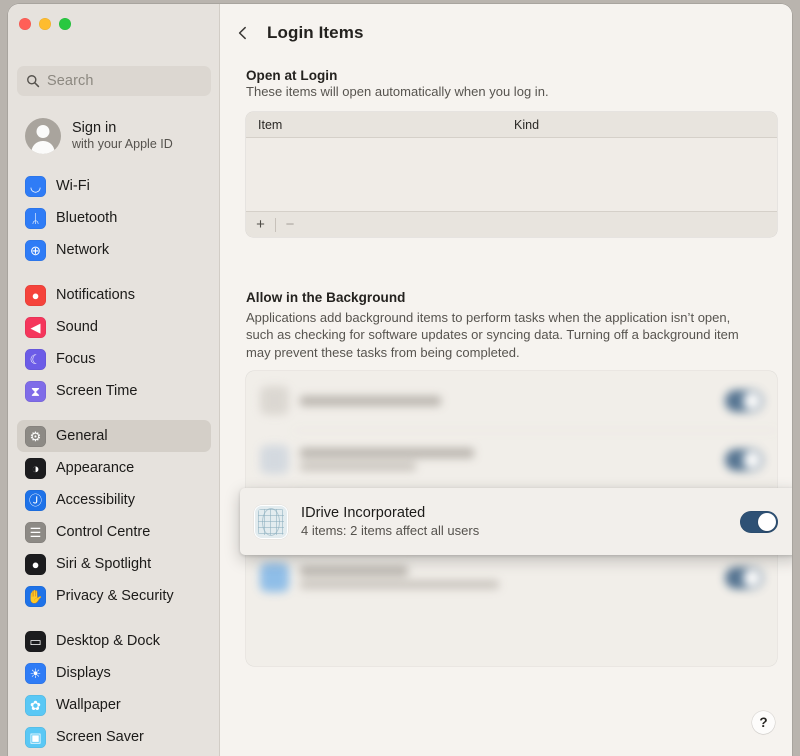 The width and height of the screenshot is (800, 756). Describe the element at coordinates (114, 327) in the screenshot. I see `sidebar-item-sound: ◀ Sound` at that location.